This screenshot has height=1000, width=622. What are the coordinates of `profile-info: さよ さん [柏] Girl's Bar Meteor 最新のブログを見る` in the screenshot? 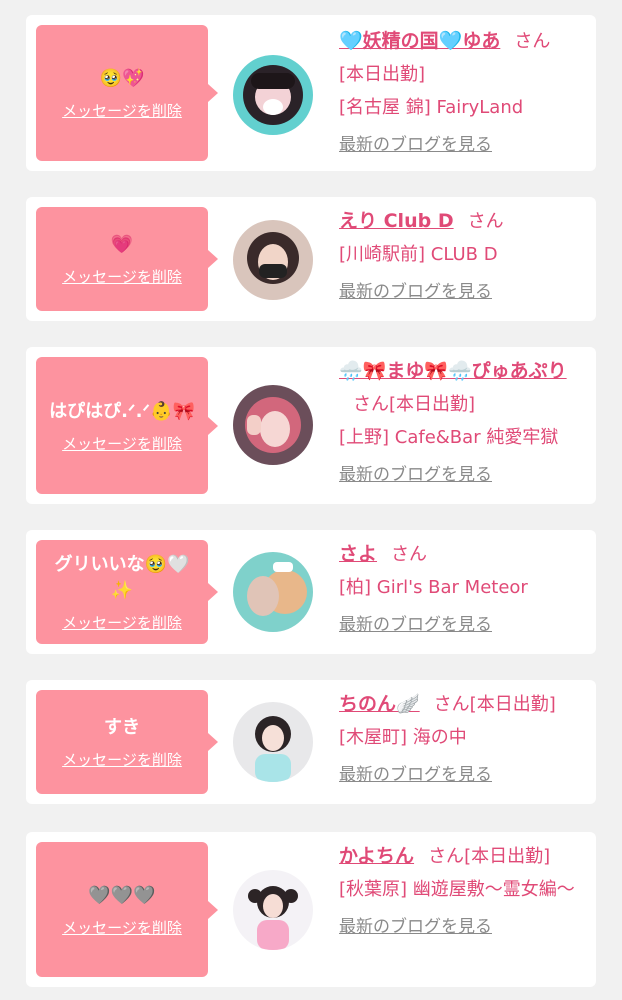 It's located at (465, 589).